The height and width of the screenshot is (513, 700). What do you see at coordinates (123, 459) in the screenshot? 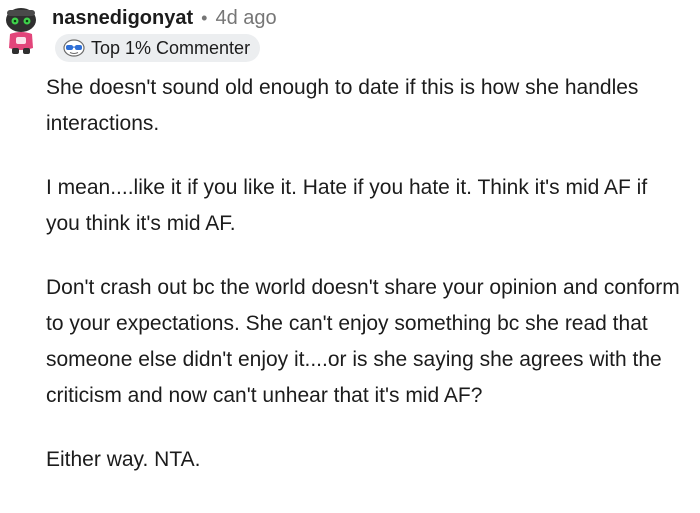
I see `comment-paragraph: Either way. NTA.` at bounding box center [123, 459].